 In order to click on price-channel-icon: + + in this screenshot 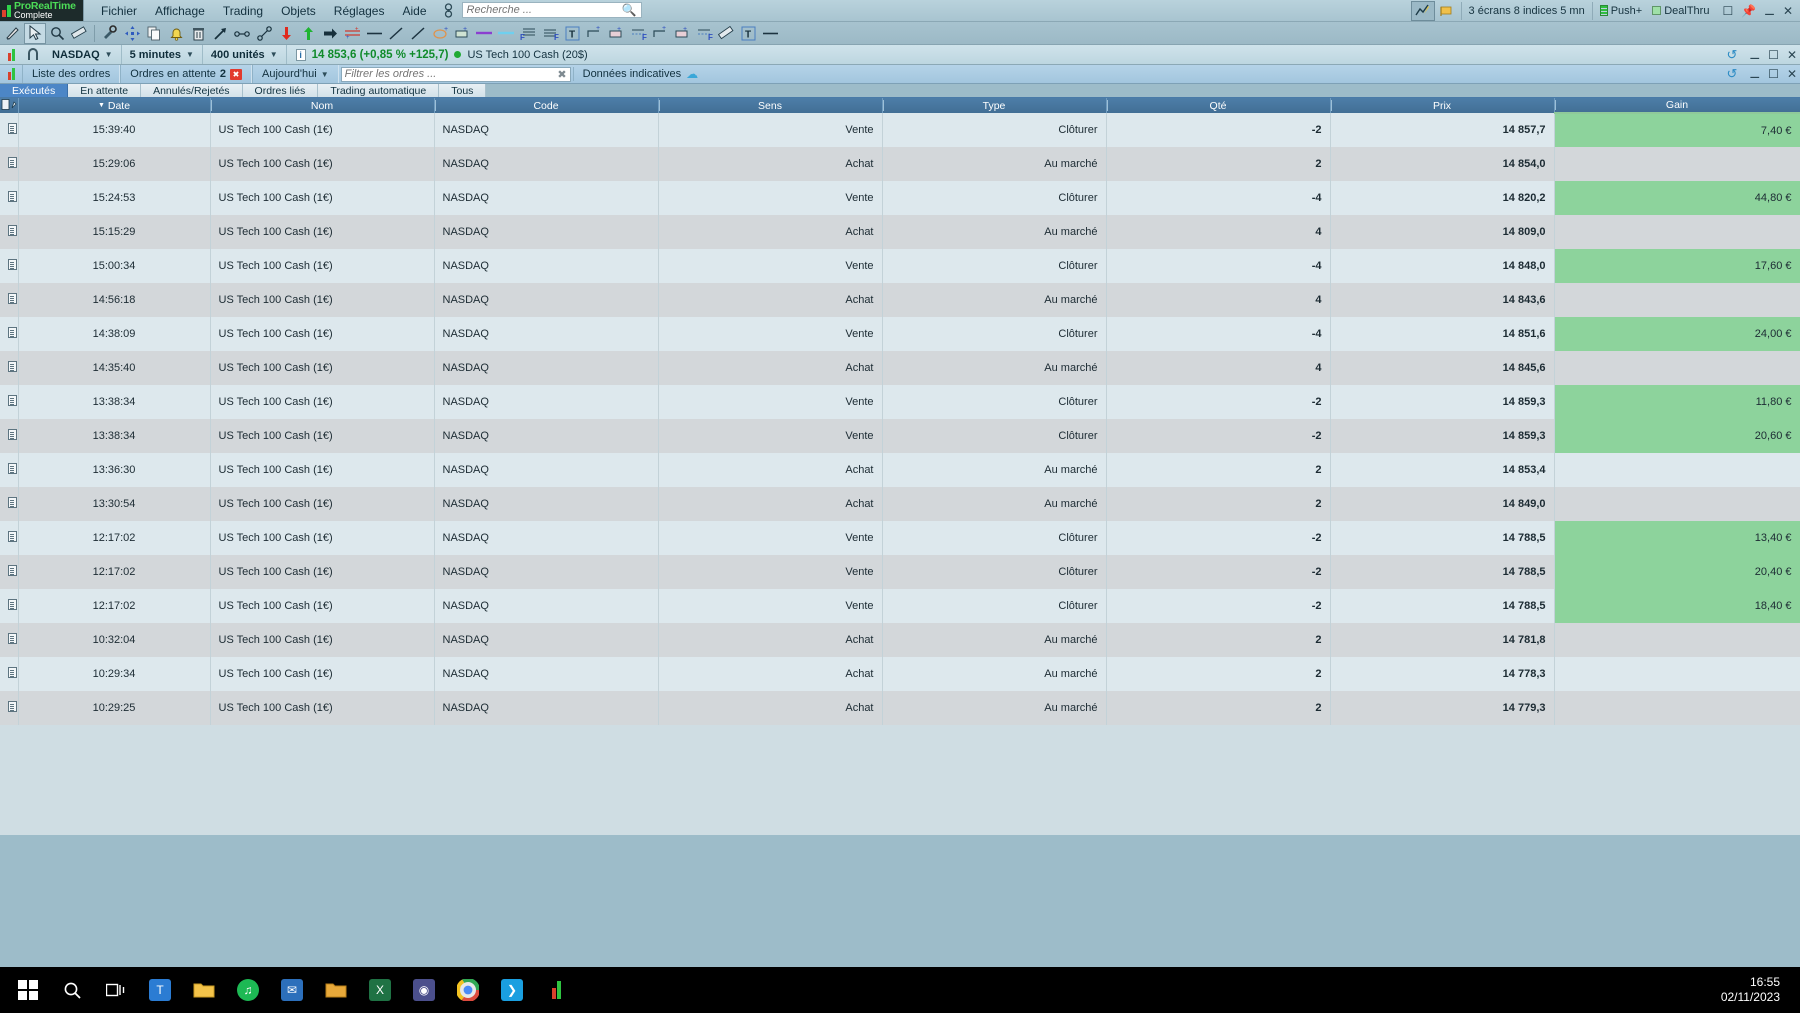, I will do `click(352, 33)`.